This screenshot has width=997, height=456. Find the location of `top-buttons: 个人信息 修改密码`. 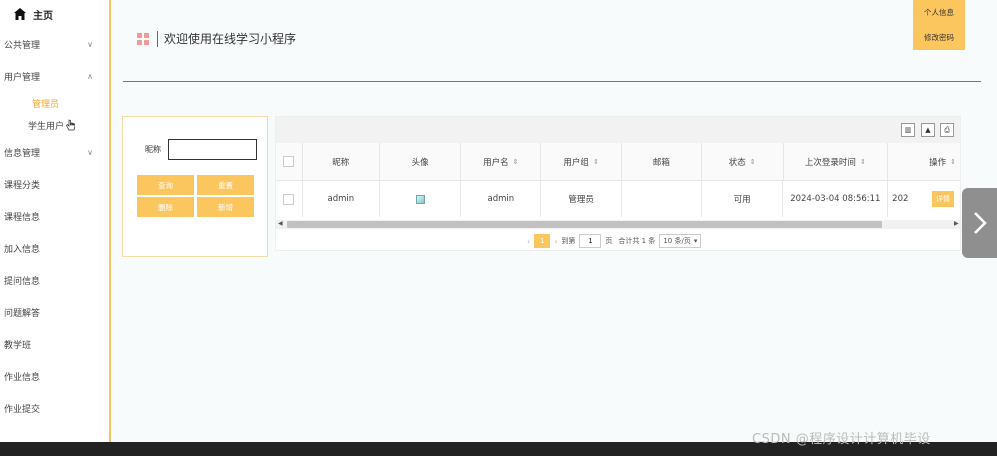

top-buttons: 个人信息 修改密码 is located at coordinates (939, 25).